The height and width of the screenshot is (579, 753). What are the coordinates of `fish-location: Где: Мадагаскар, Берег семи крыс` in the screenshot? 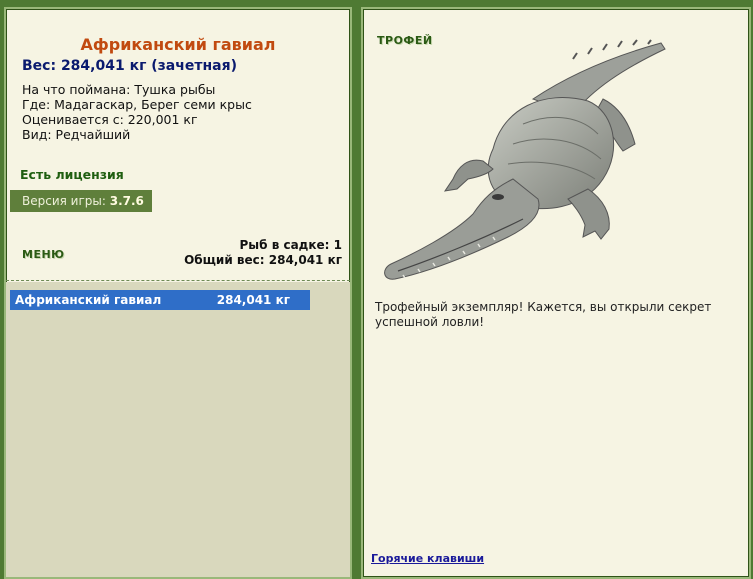 It's located at (137, 104).